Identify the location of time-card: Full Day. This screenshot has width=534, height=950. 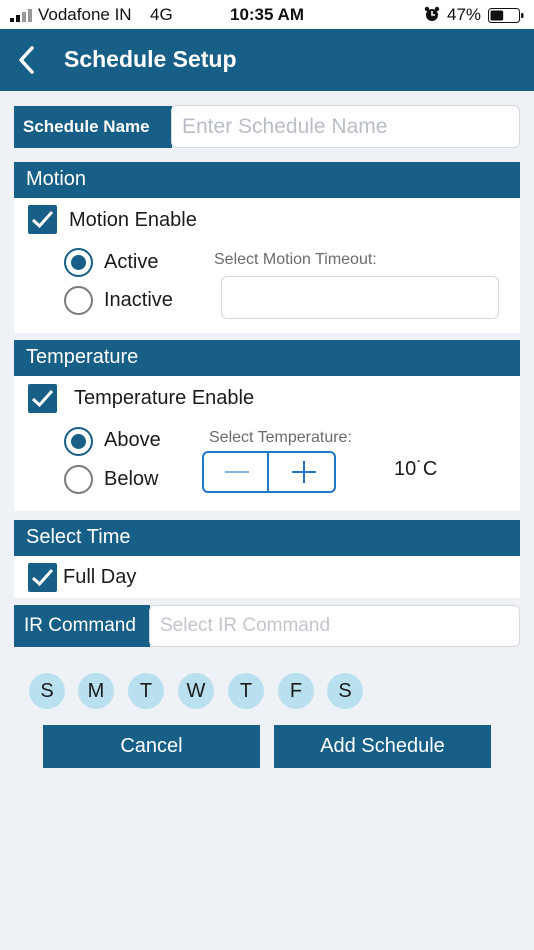
(267, 577).